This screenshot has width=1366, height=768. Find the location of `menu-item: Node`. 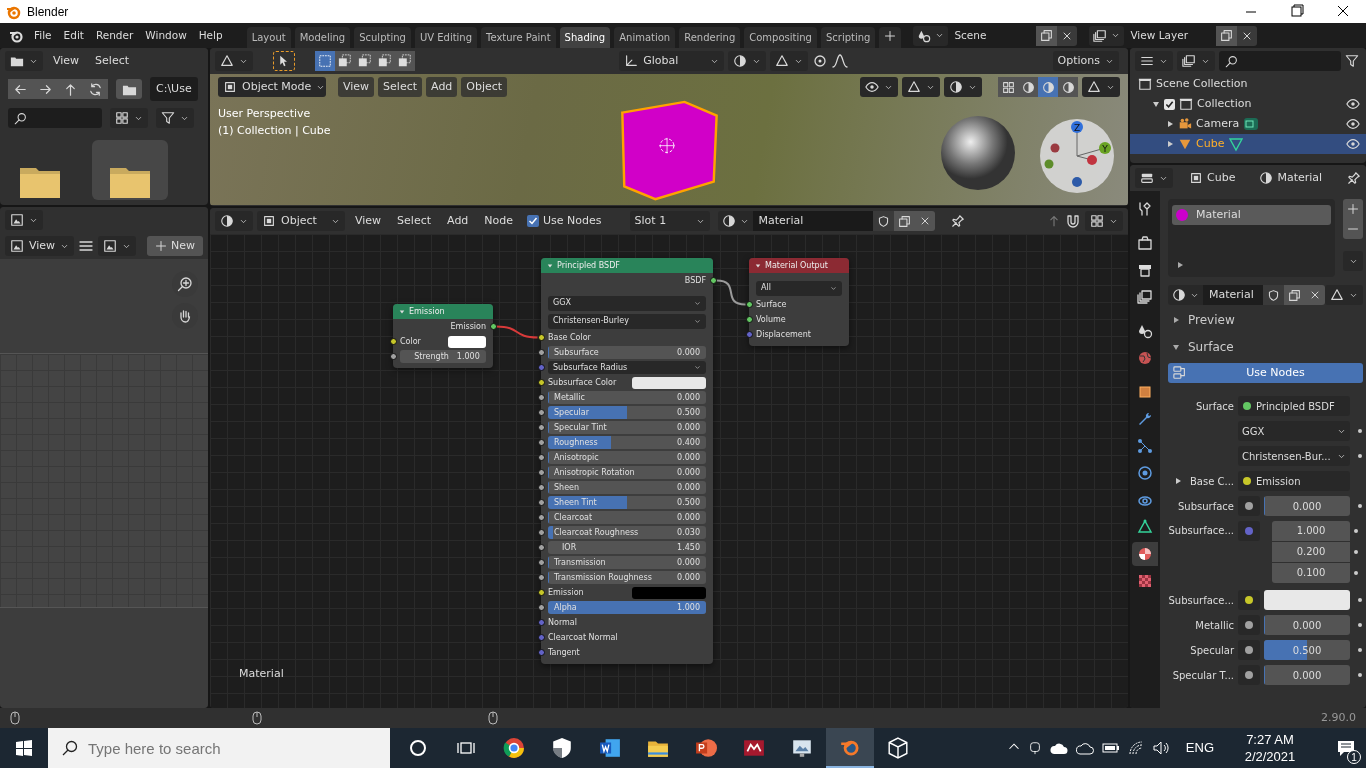

menu-item: Node is located at coordinates (499, 221).